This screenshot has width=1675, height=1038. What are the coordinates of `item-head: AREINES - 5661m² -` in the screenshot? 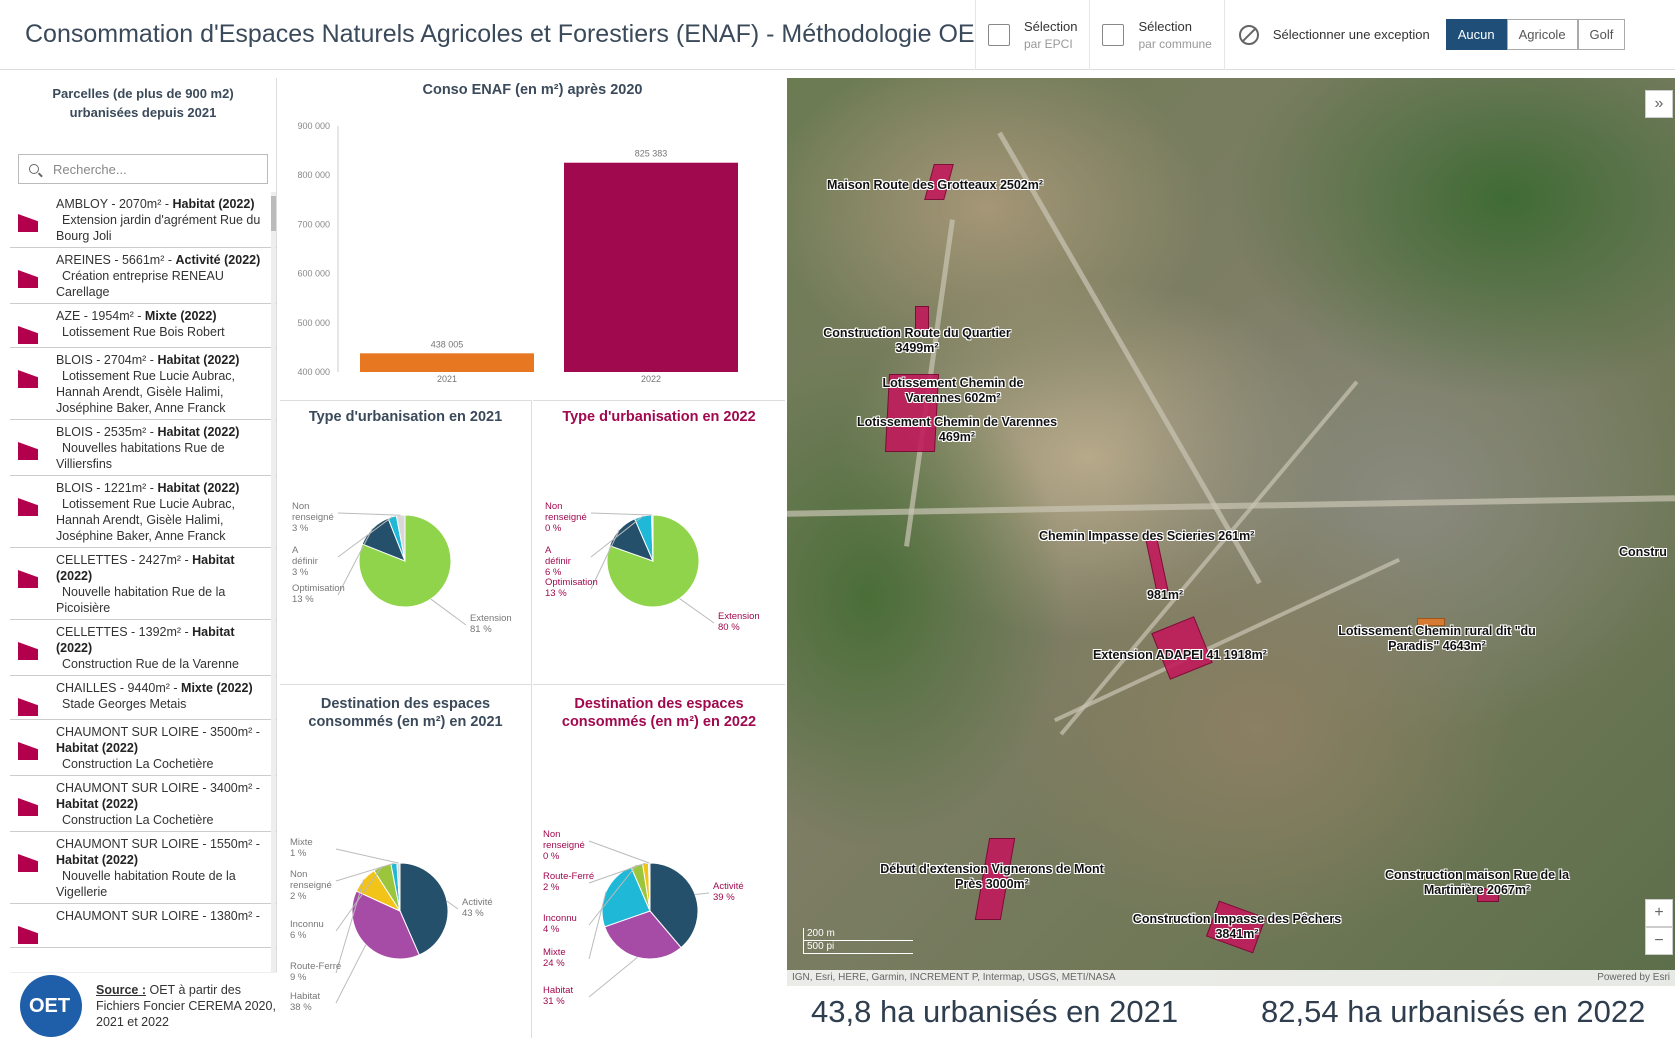 It's located at (116, 260).